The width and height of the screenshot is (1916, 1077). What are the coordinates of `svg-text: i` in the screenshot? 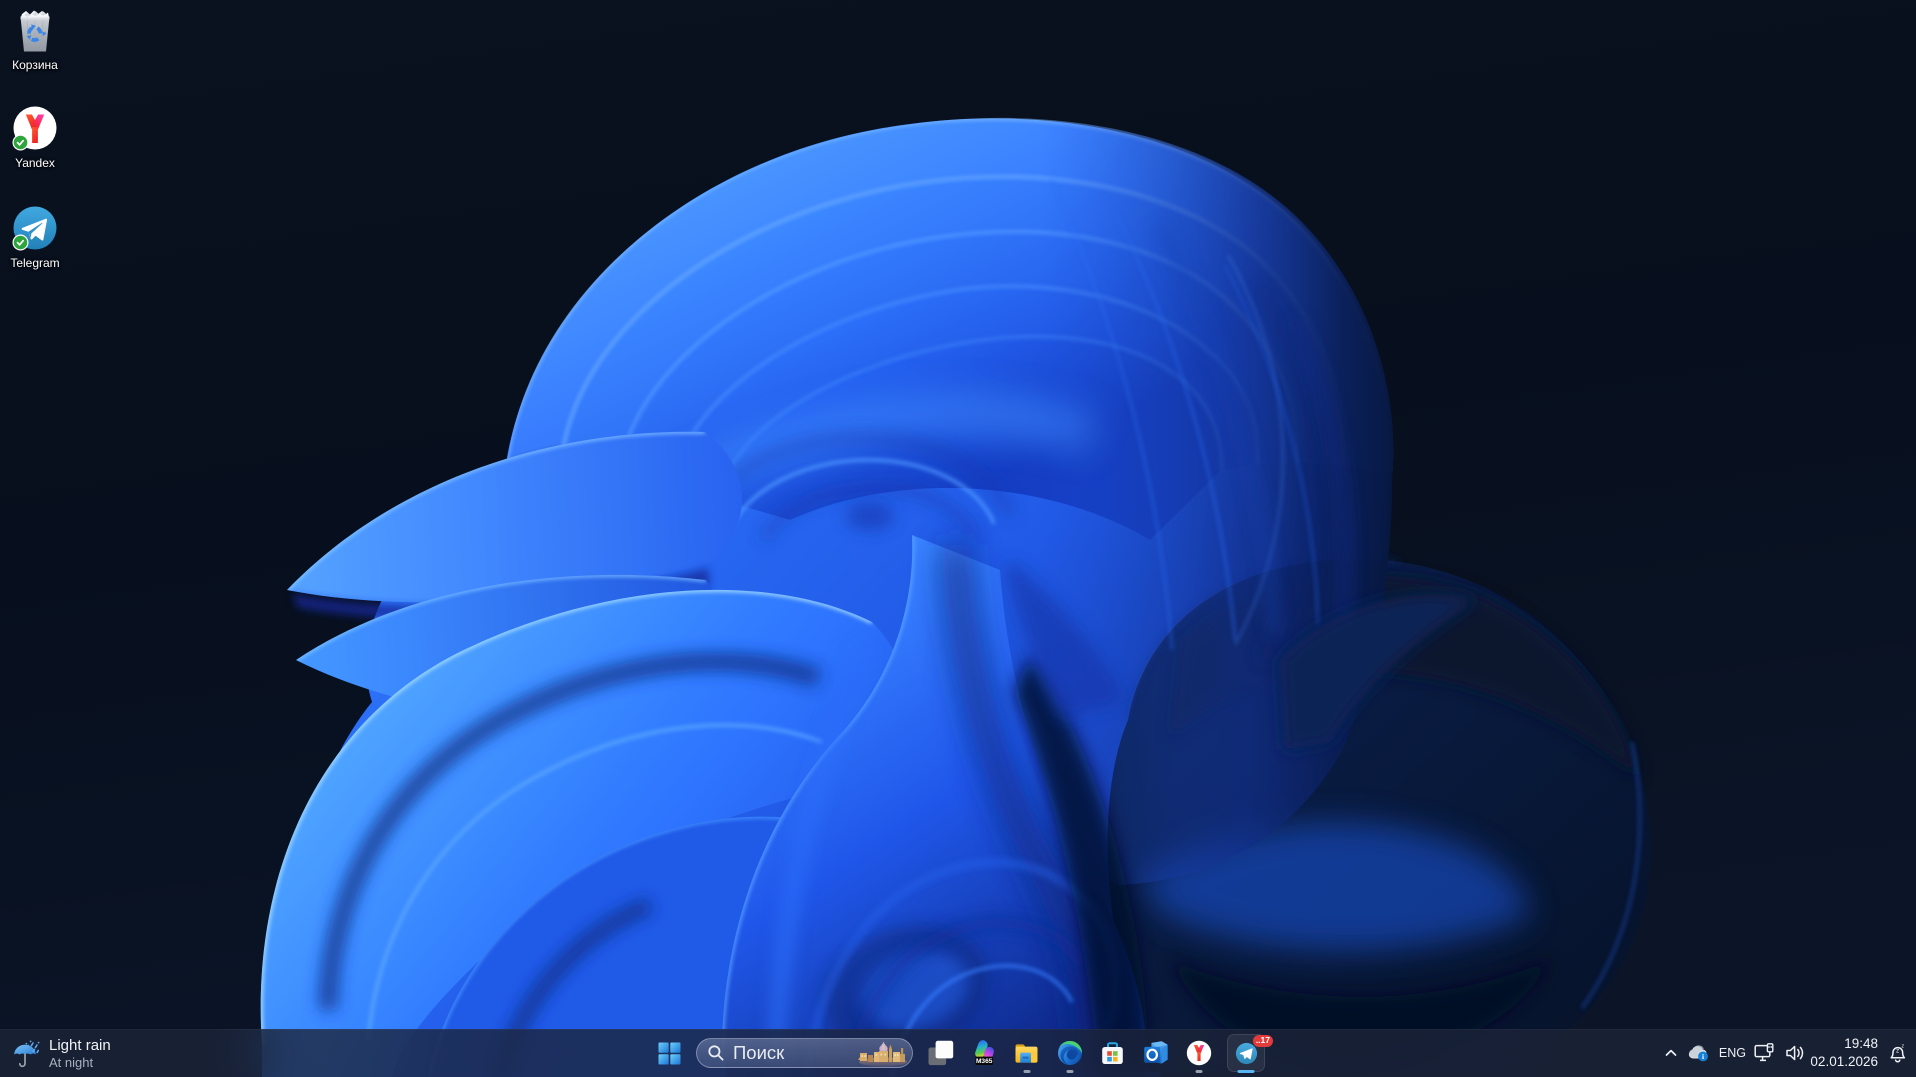 It's located at (1703, 1056).